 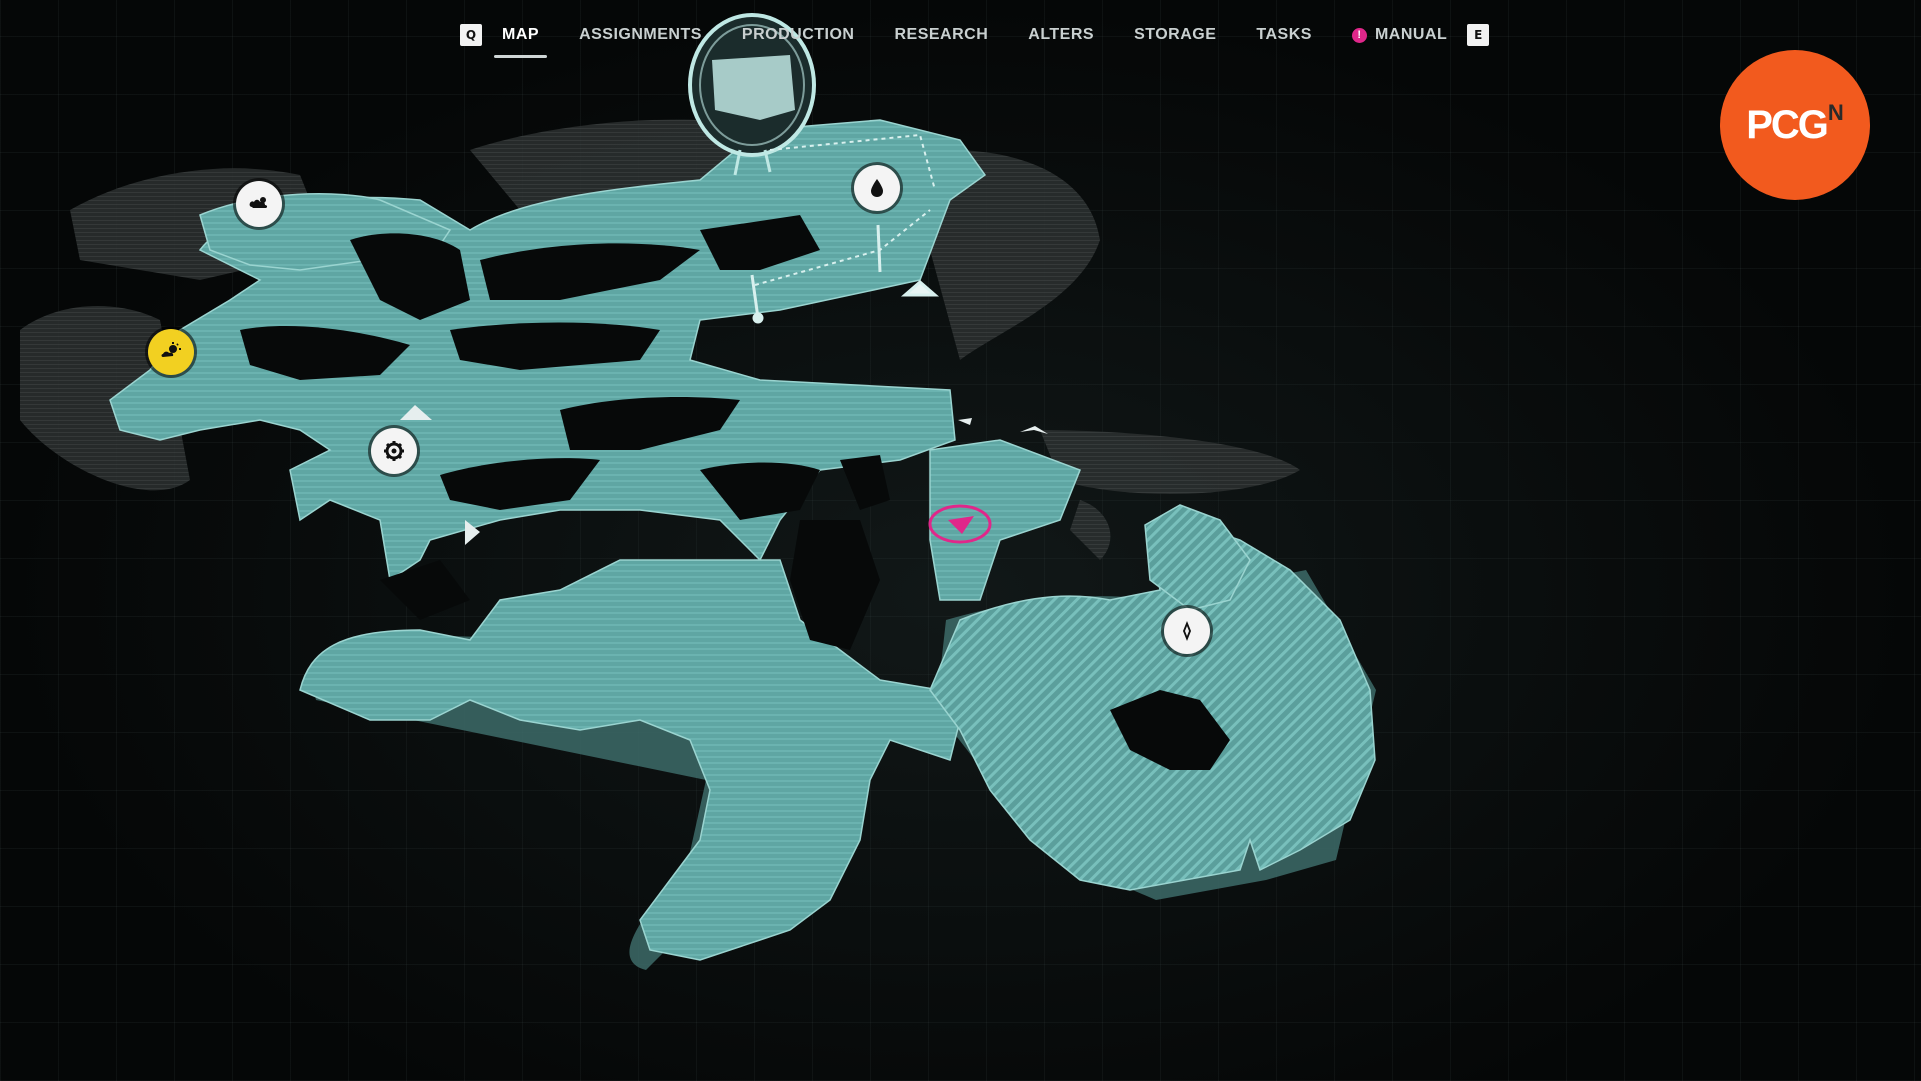 I want to click on logo-superscript: N, so click(x=1835, y=112).